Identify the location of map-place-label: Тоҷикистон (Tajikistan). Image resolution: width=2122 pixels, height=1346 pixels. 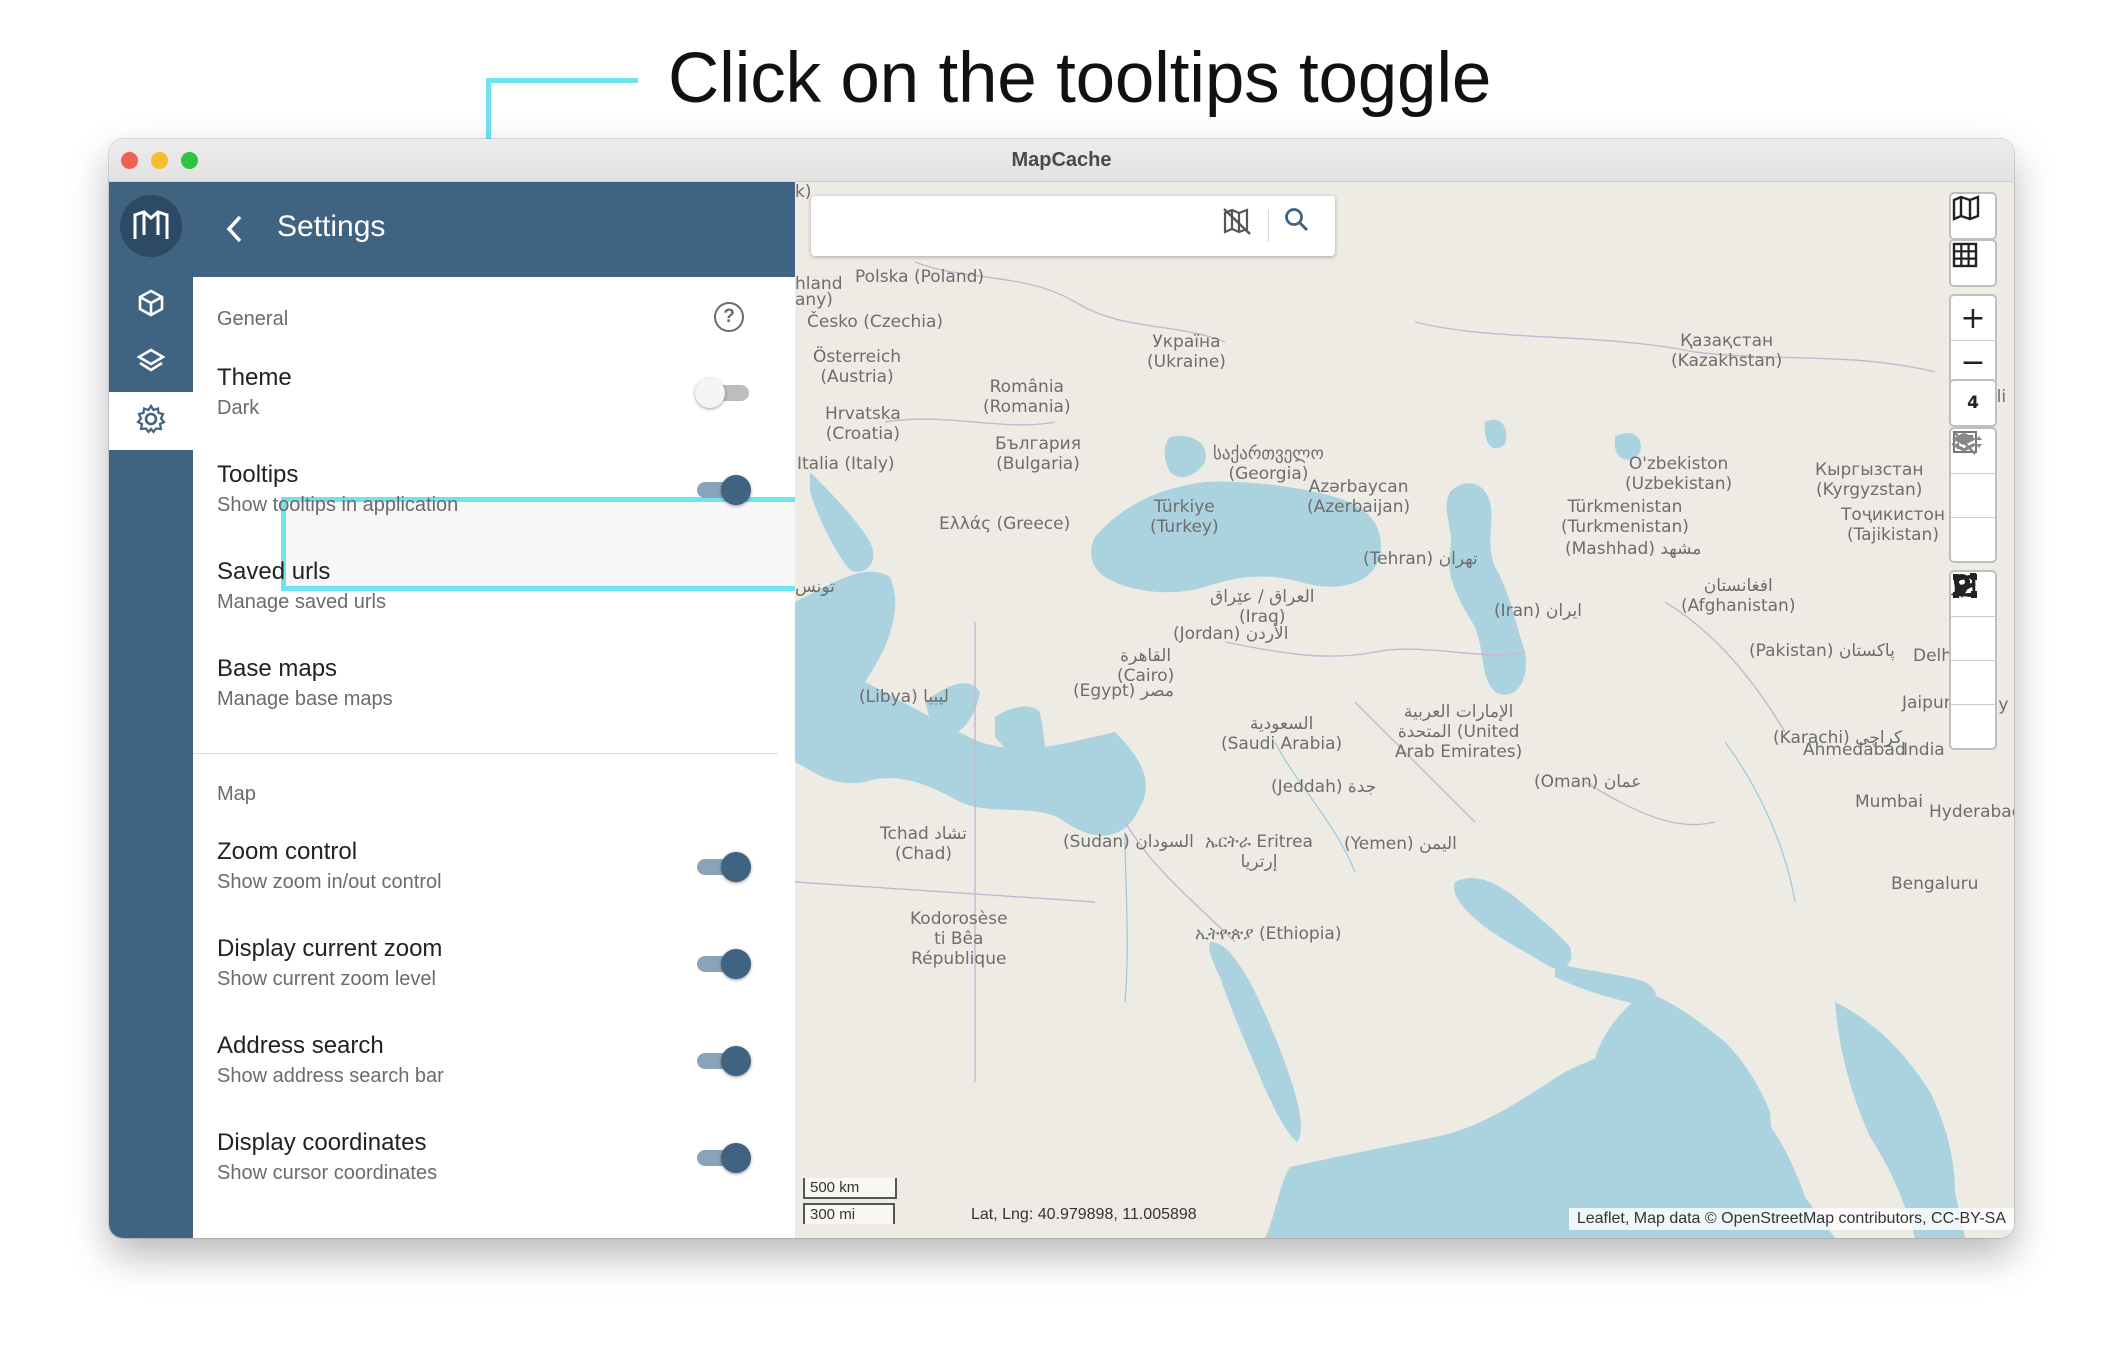
(1893, 525).